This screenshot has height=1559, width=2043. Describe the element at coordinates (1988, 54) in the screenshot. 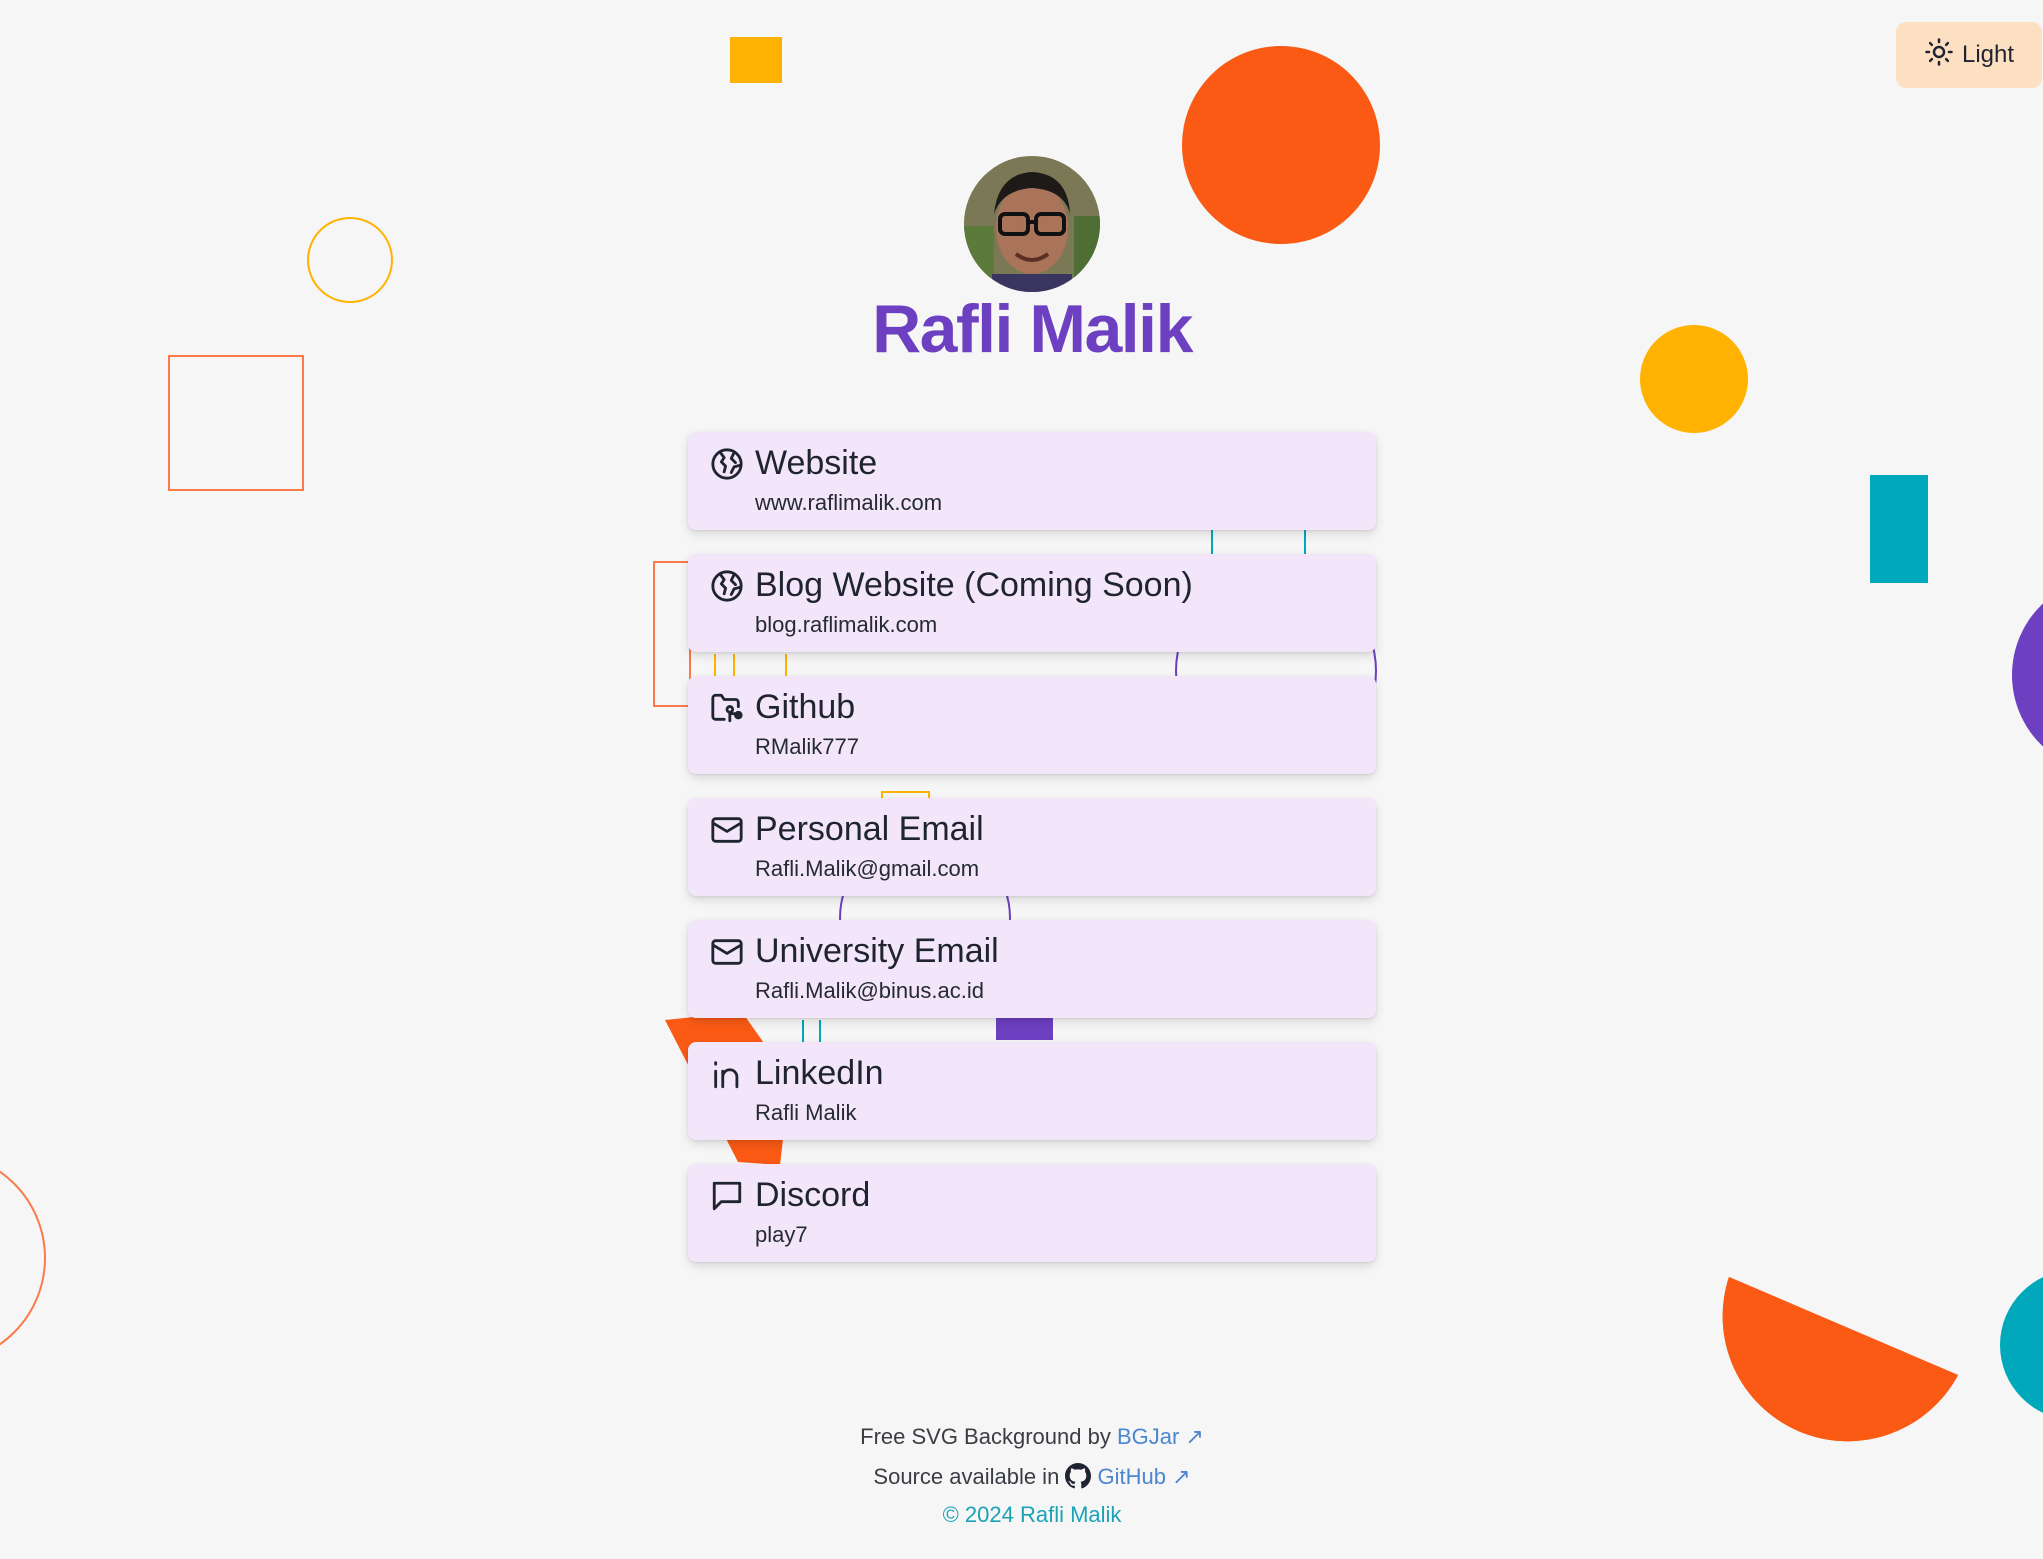

I see `theme-toggle-label: Light` at that location.